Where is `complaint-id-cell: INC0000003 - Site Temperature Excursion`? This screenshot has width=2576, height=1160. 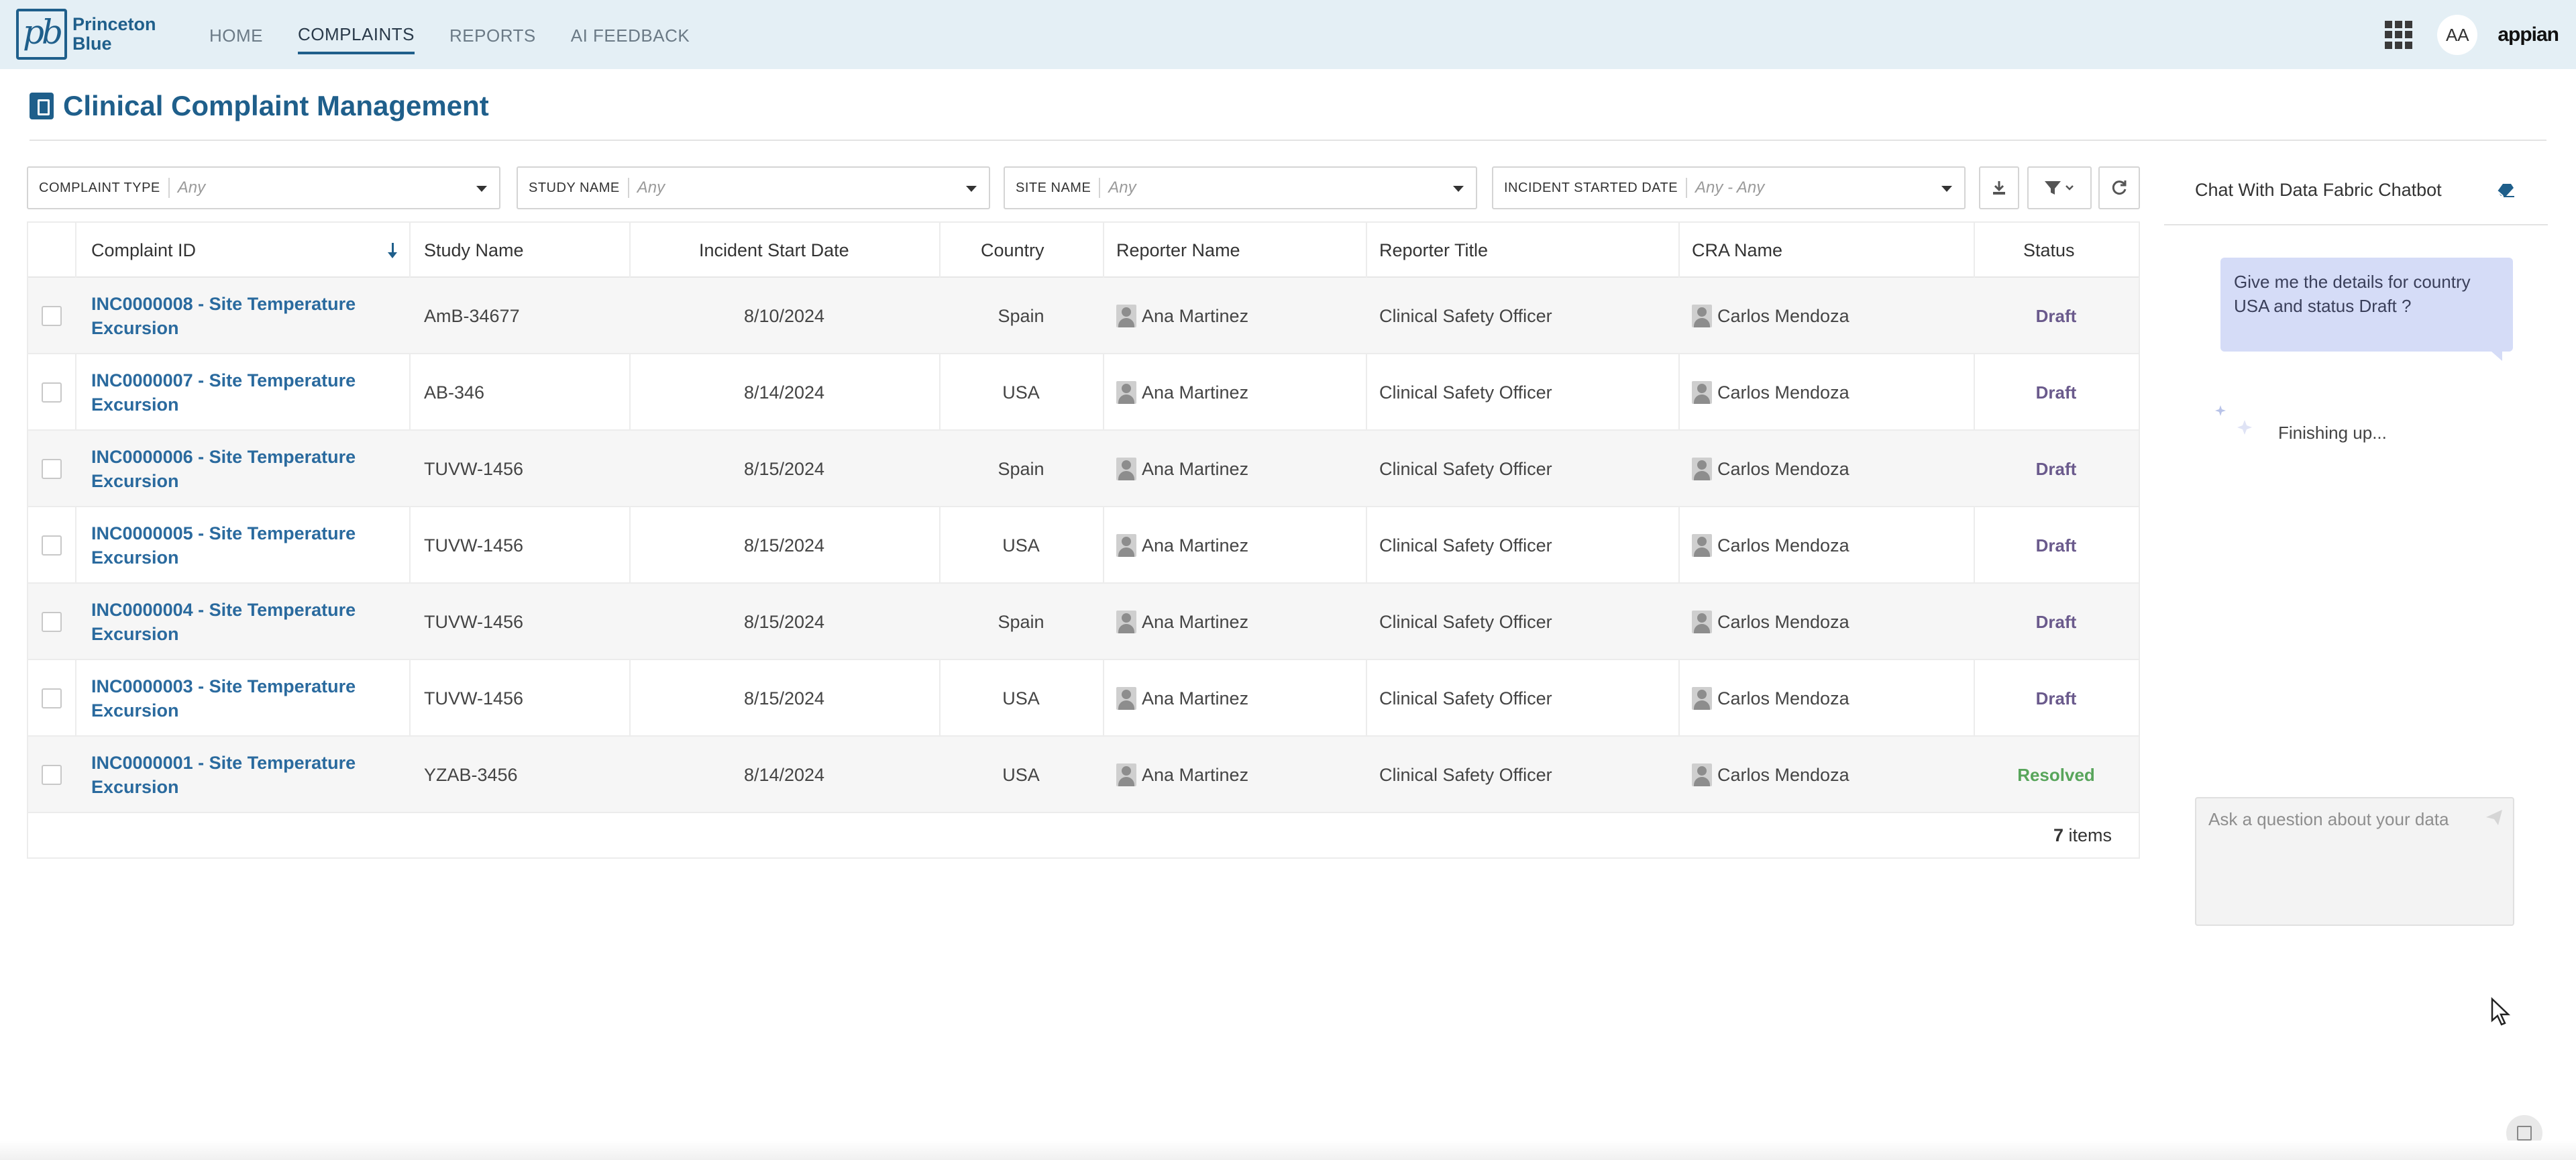
complaint-id-cell: INC0000003 - Site Temperature Excursion is located at coordinates (245, 698).